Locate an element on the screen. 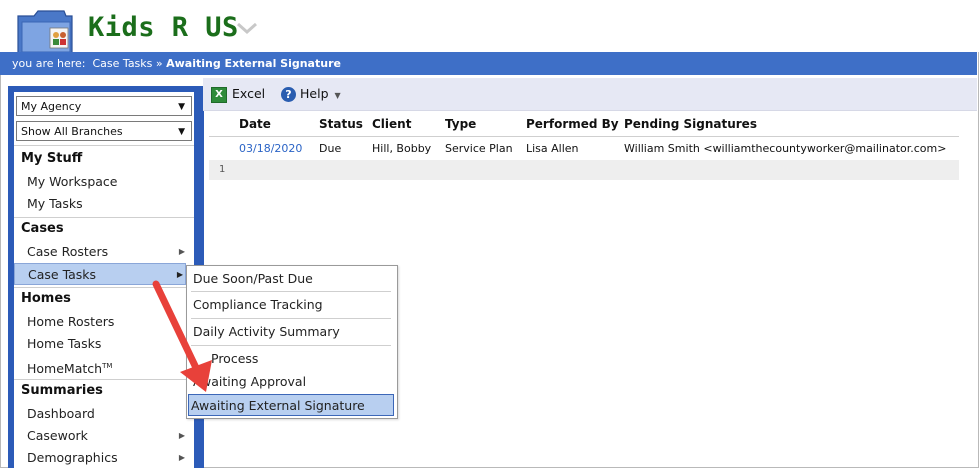  help-icon: ? is located at coordinates (288, 94).